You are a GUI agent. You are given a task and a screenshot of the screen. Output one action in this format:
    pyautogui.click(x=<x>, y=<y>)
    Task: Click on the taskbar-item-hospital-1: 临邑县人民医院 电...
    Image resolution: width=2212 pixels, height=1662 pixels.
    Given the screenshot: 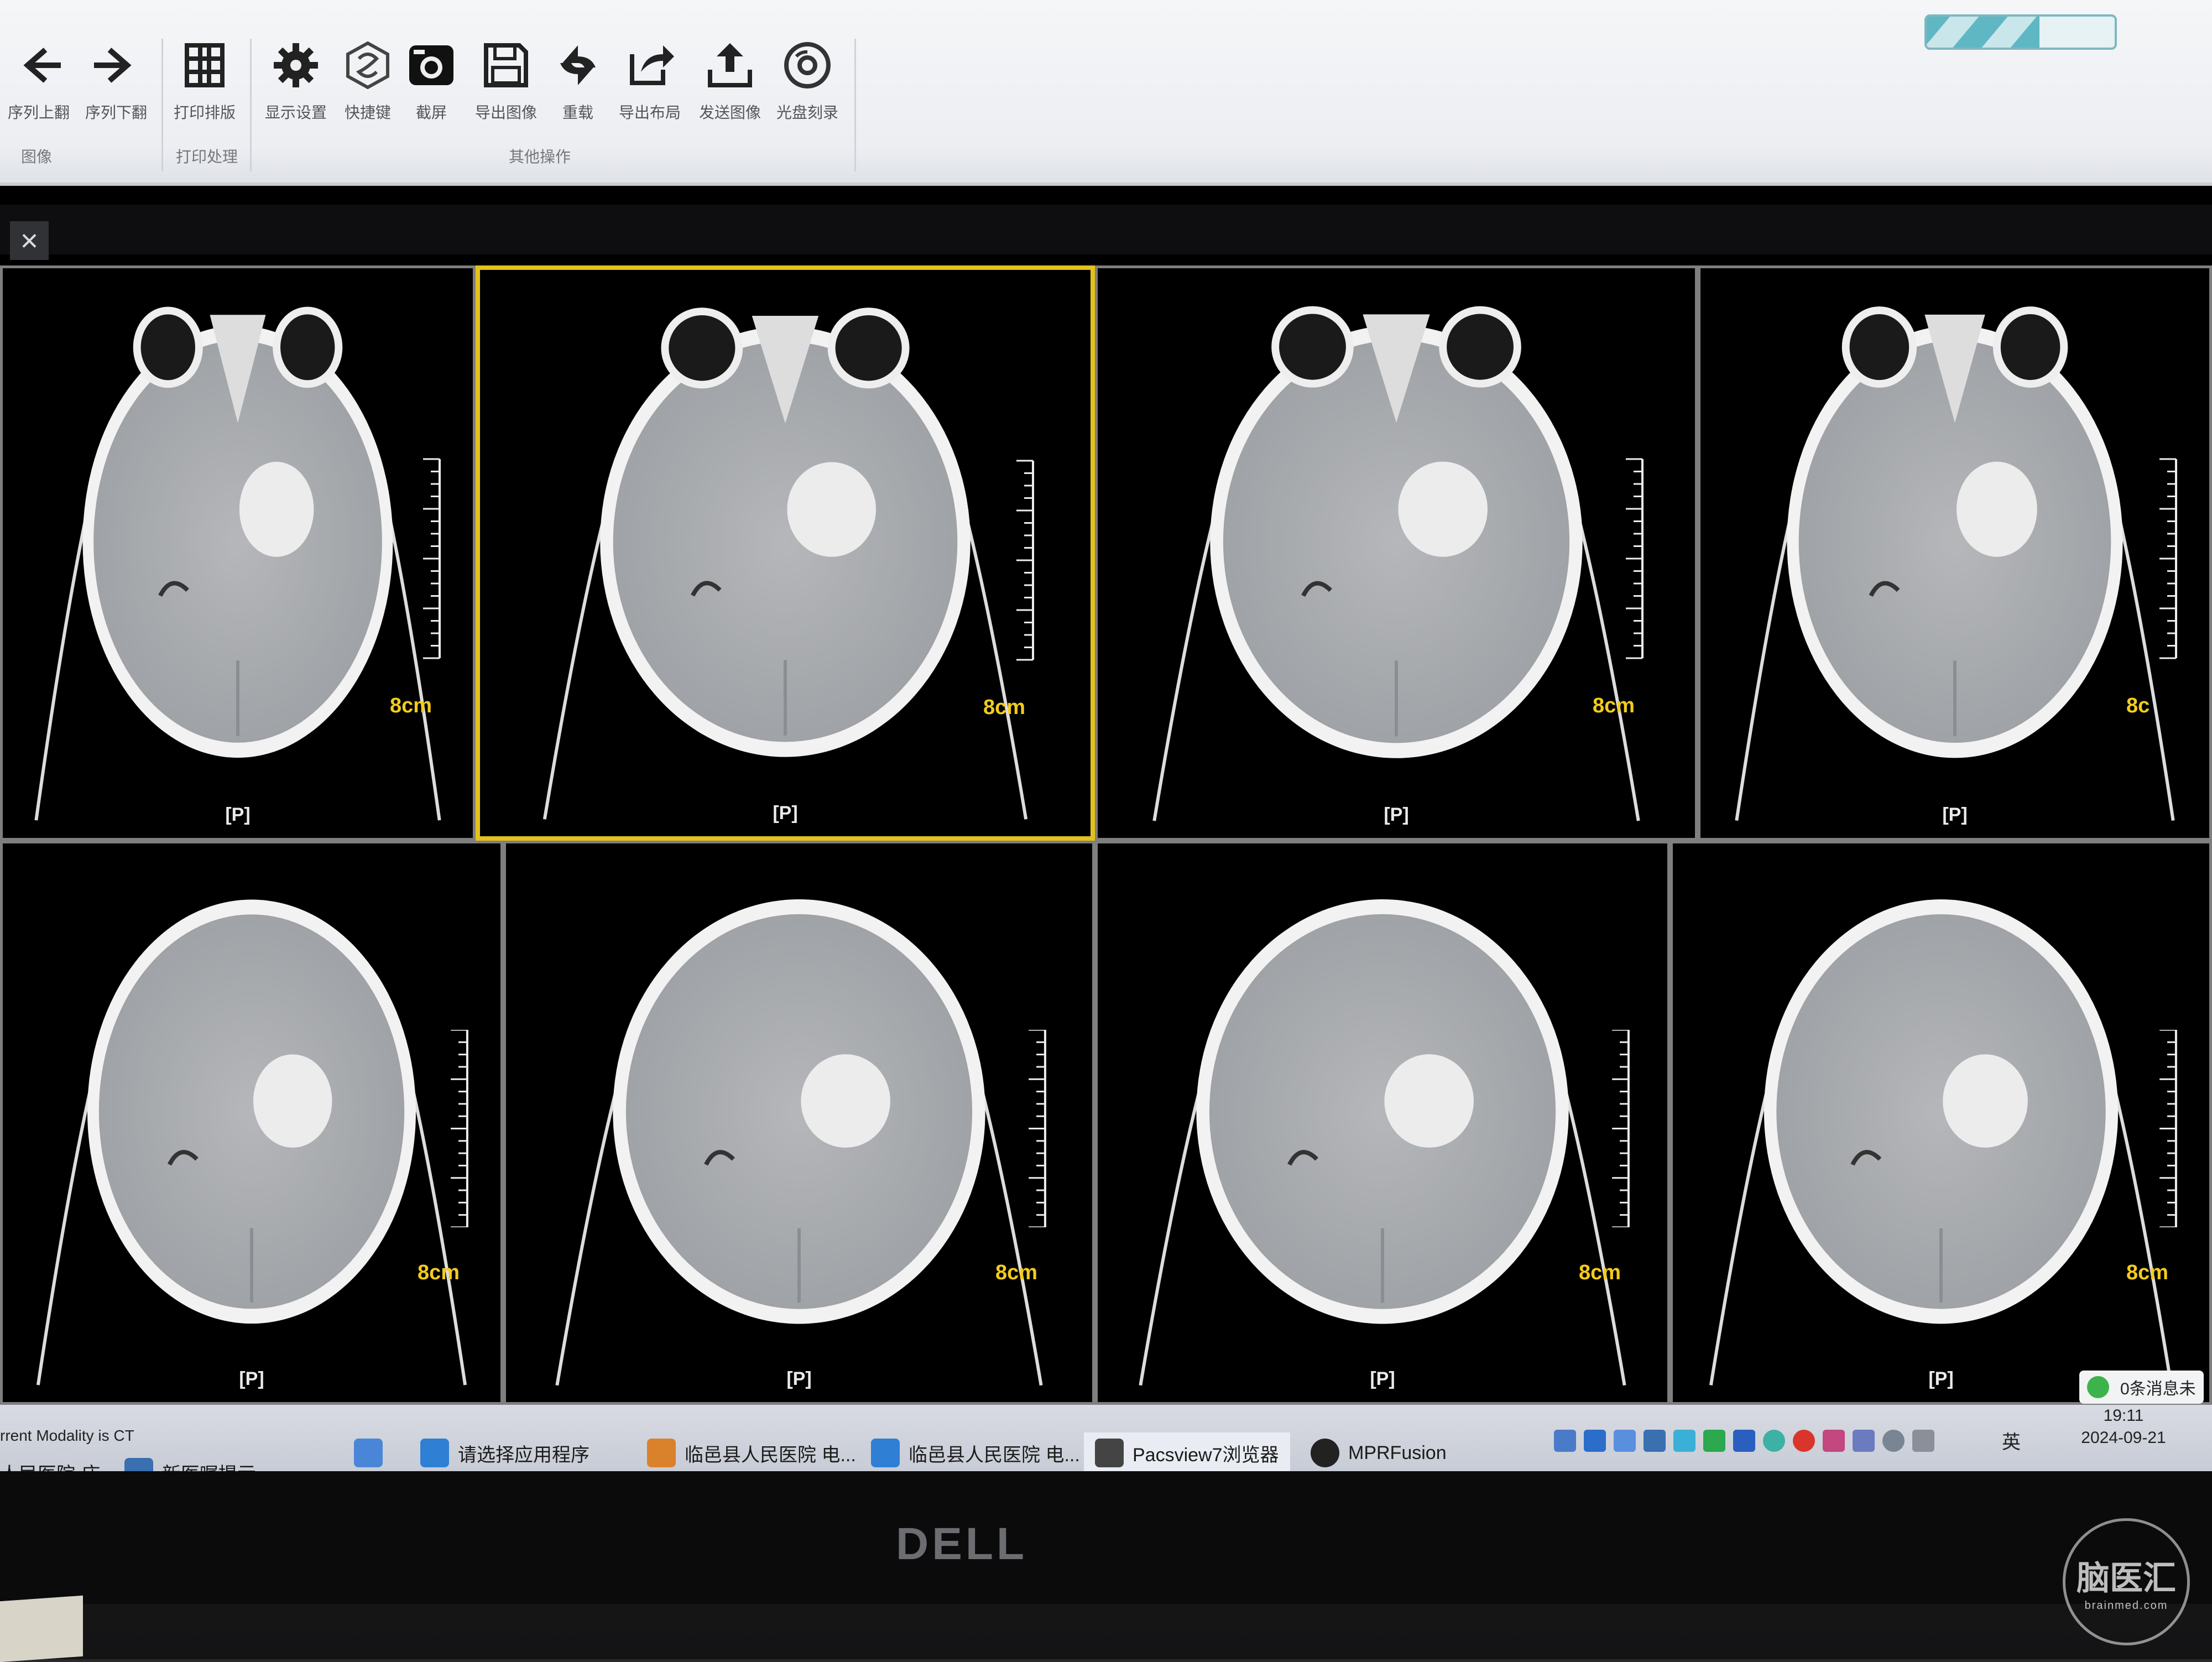 What is the action you would take?
    pyautogui.click(x=752, y=1451)
    